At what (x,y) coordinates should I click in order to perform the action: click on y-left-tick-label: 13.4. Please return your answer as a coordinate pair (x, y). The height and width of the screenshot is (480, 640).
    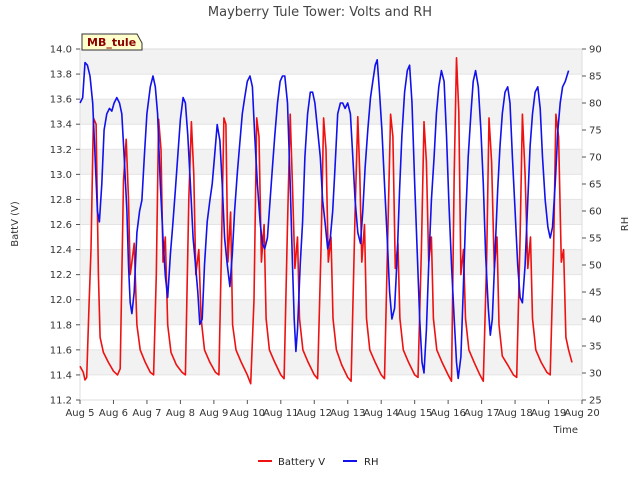
    Looking at the image, I should click on (61, 125).